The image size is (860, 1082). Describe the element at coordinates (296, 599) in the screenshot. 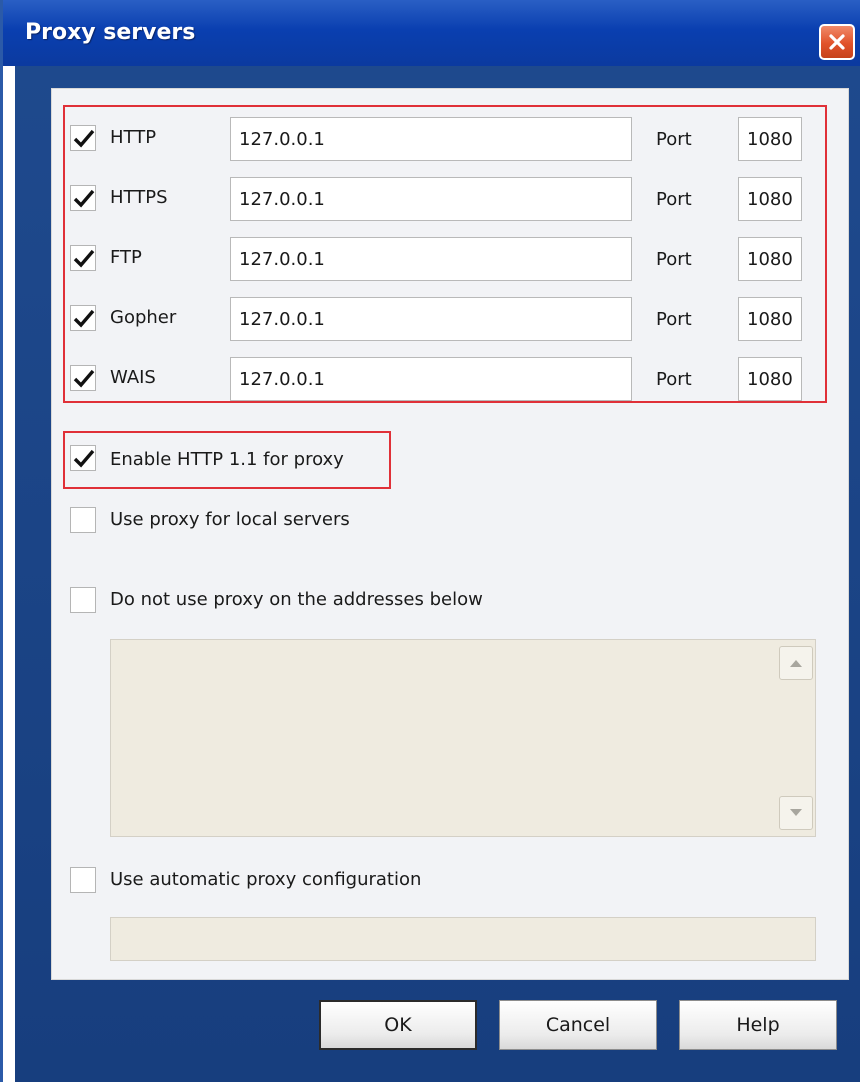

I see `bypass-label: Do not use proxy on the addresses below` at that location.